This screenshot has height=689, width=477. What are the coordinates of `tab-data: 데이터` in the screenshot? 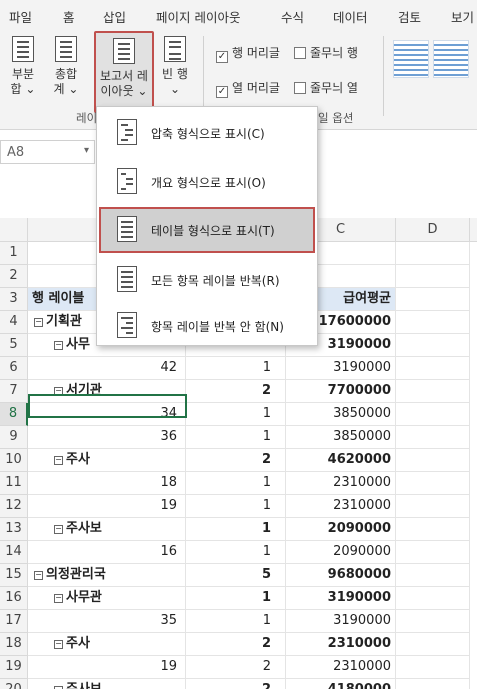 It's located at (350, 16).